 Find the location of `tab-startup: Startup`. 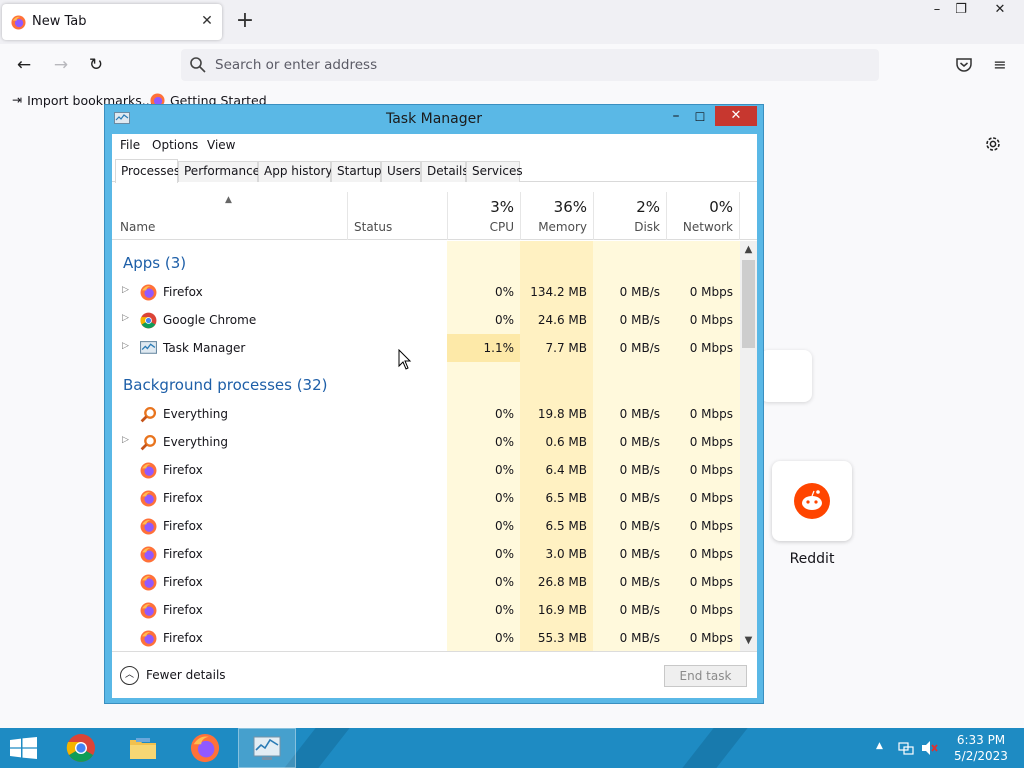

tab-startup: Startup is located at coordinates (356, 171).